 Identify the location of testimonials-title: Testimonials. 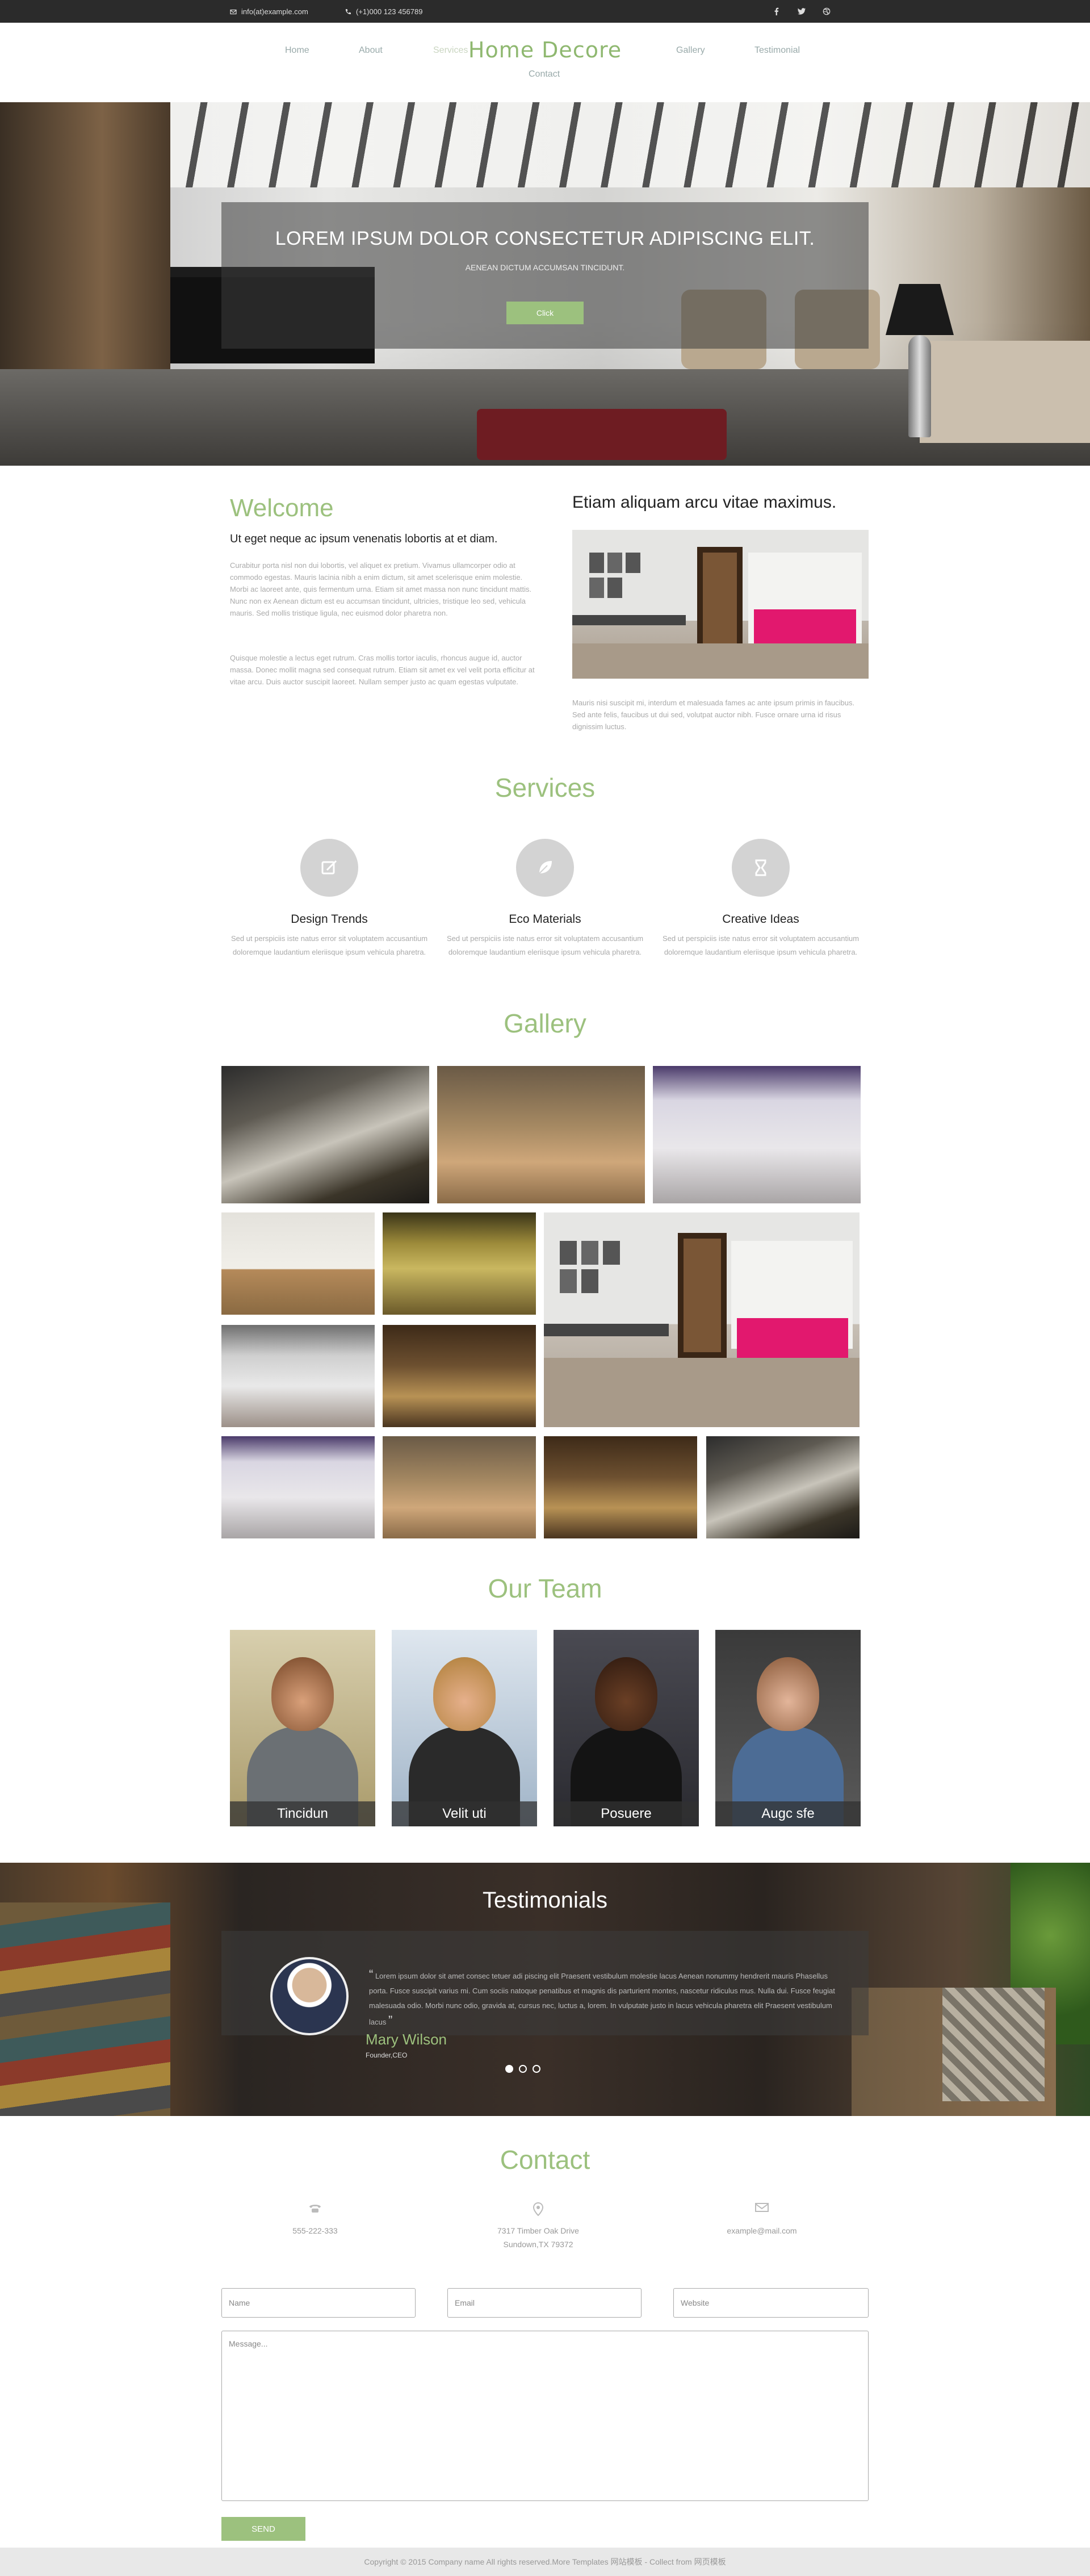
(545, 1900).